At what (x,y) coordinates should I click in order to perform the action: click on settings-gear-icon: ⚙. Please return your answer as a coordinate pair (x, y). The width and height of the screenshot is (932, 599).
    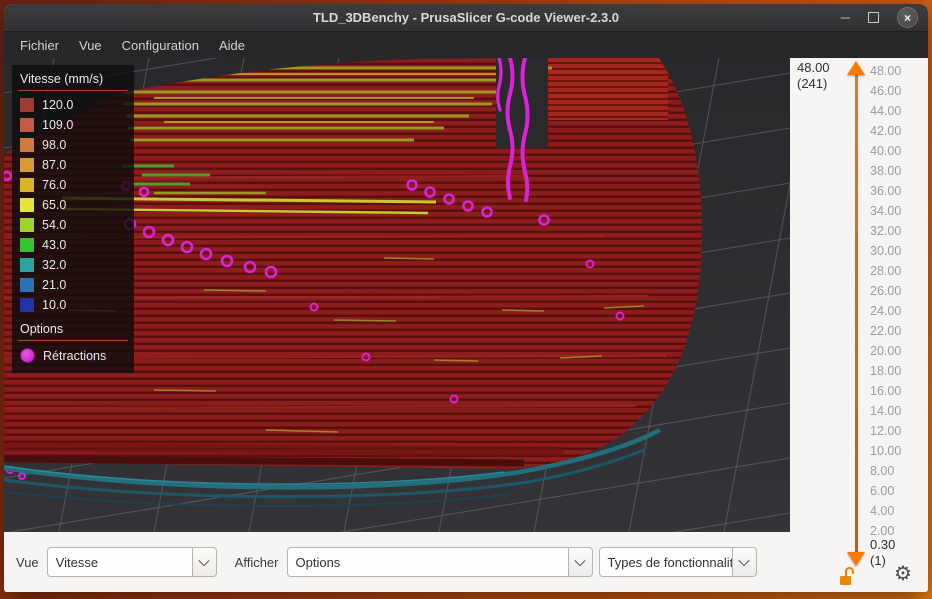
    Looking at the image, I should click on (903, 574).